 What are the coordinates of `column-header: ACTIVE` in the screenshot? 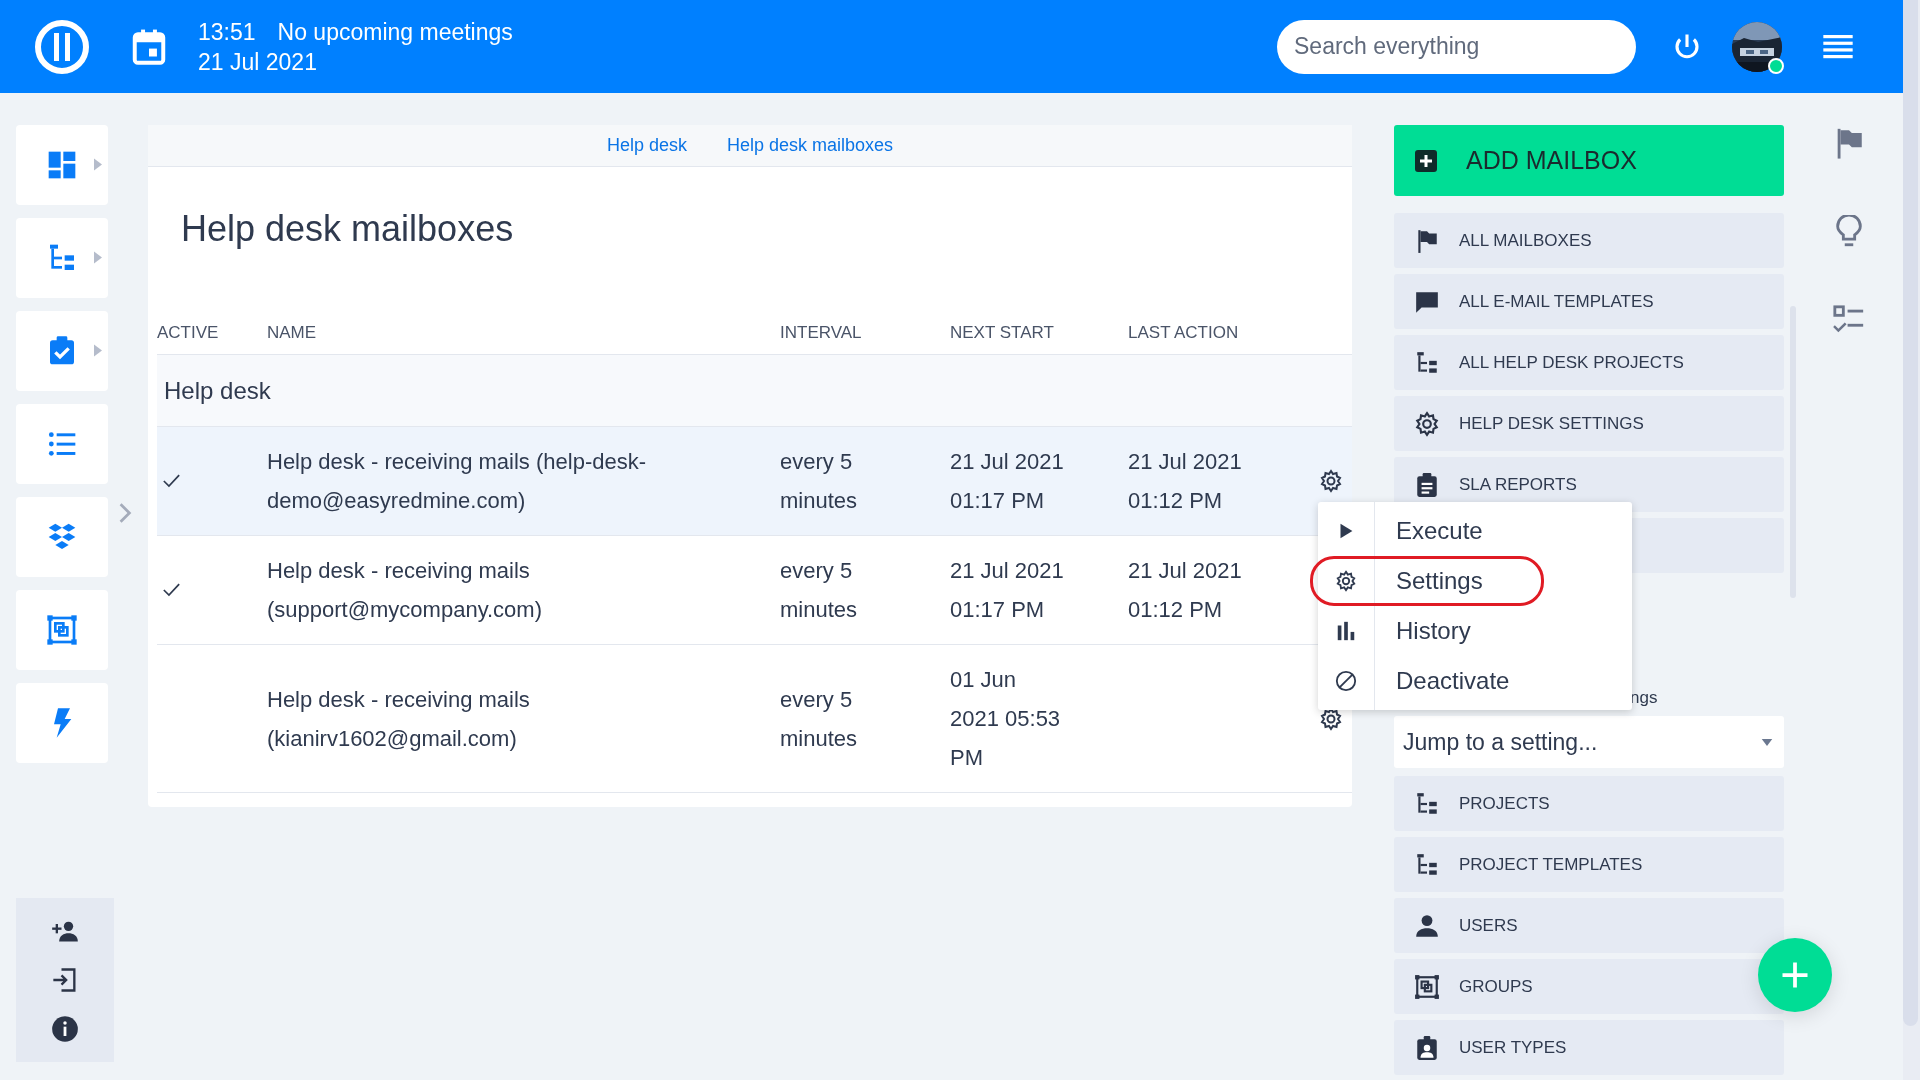 It's located at (188, 332).